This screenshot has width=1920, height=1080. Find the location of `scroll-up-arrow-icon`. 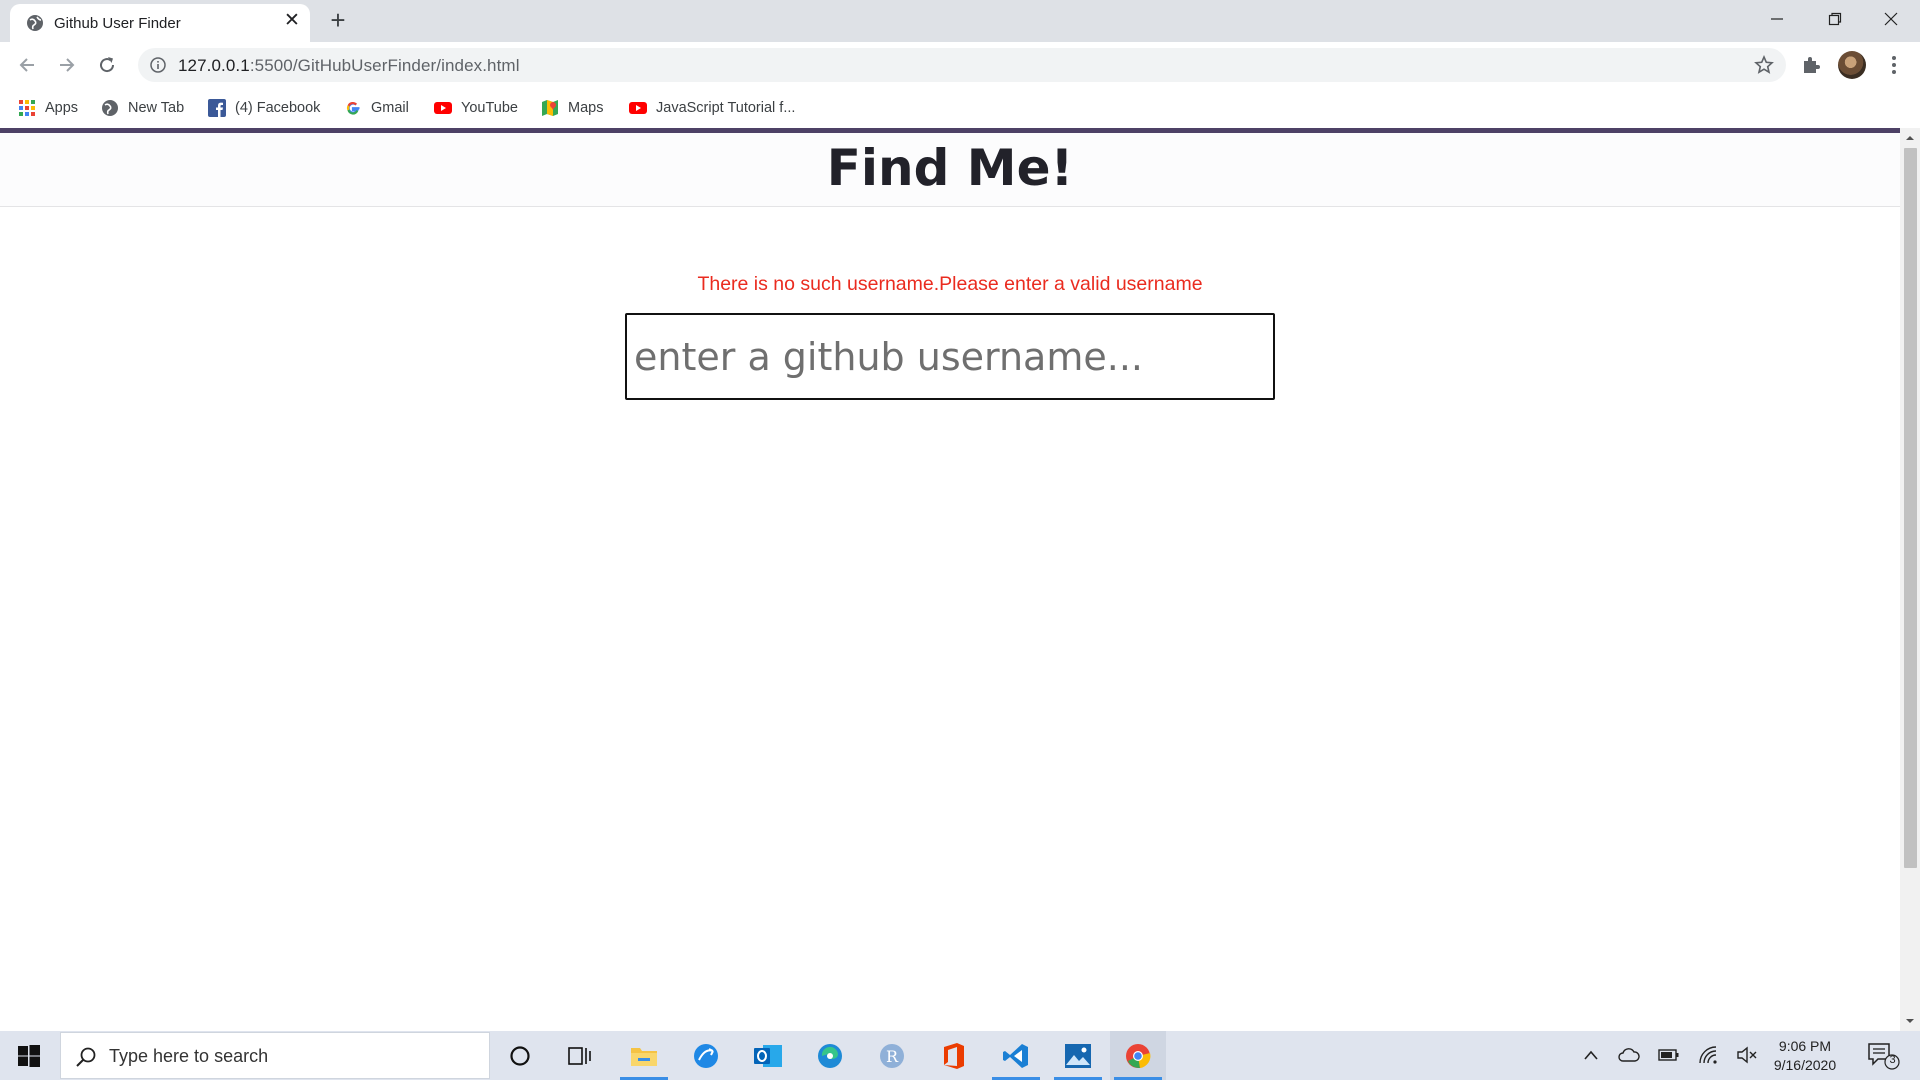

scroll-up-arrow-icon is located at coordinates (1910, 138).